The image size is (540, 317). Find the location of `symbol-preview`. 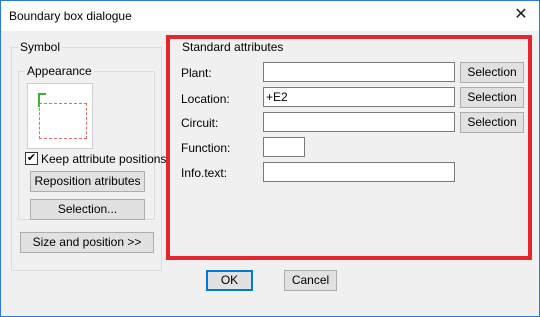

symbol-preview is located at coordinates (60, 116).